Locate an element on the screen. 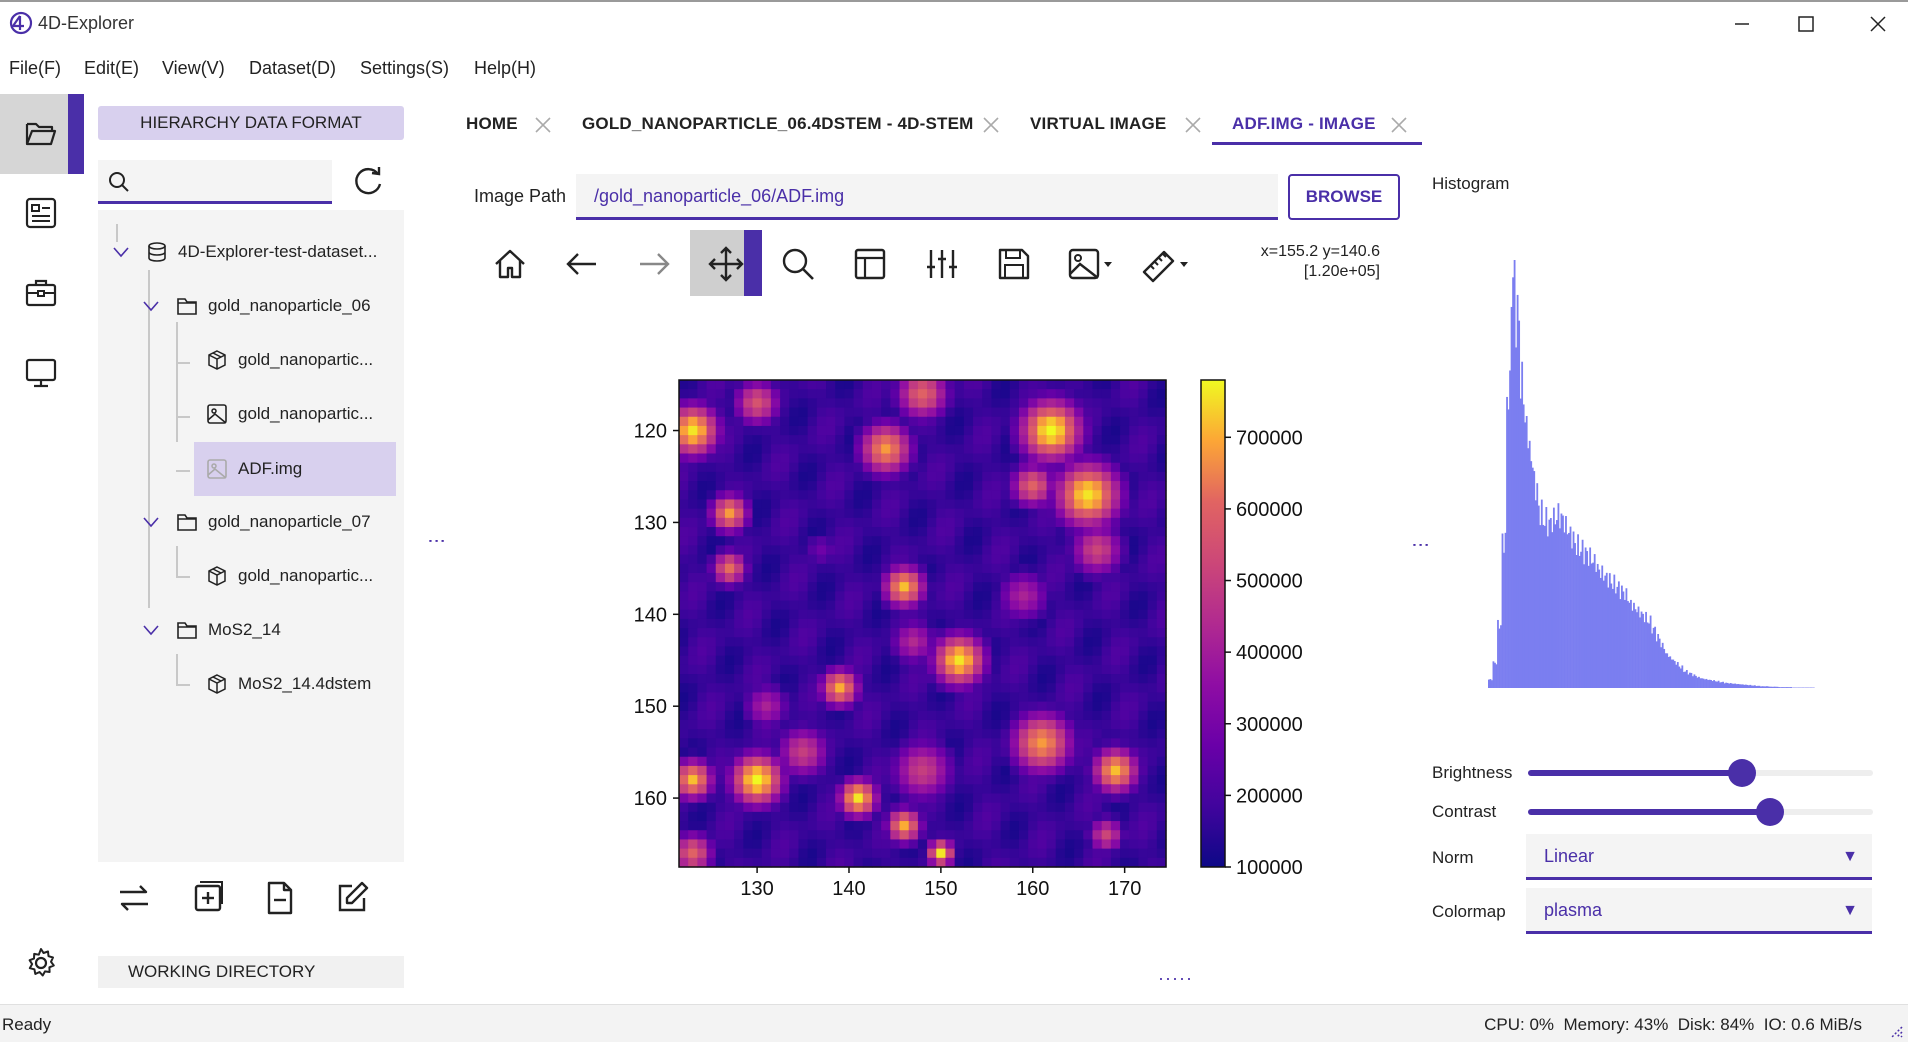  subplots-icon is located at coordinates (870, 264).